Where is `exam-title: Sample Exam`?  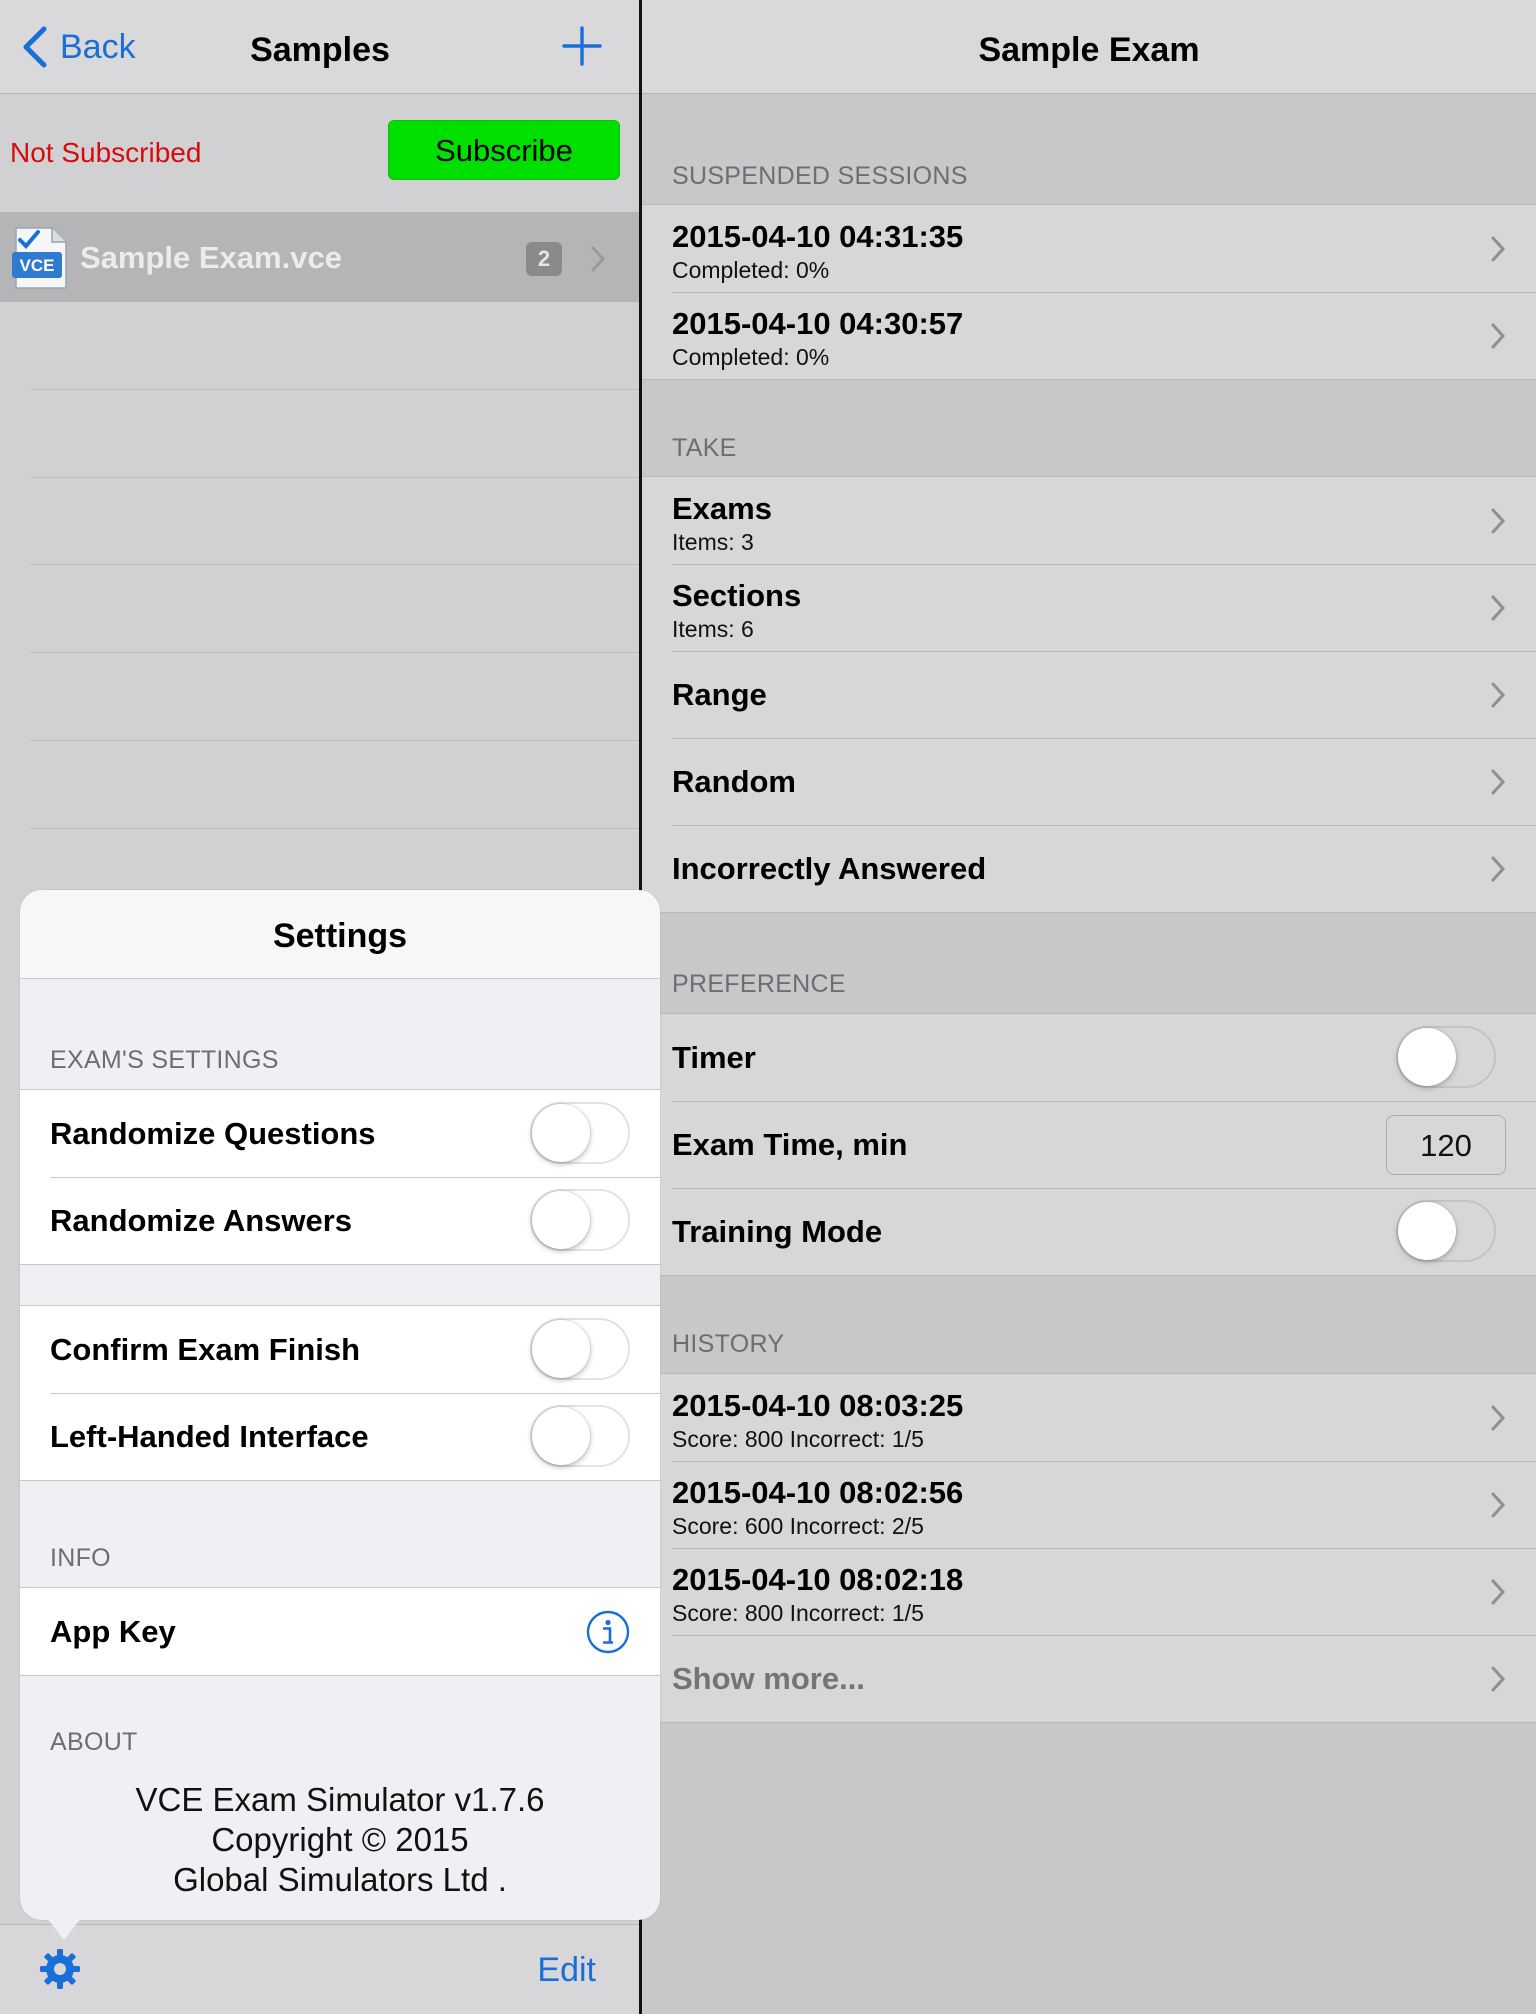 exam-title: Sample Exam is located at coordinates (1089, 50).